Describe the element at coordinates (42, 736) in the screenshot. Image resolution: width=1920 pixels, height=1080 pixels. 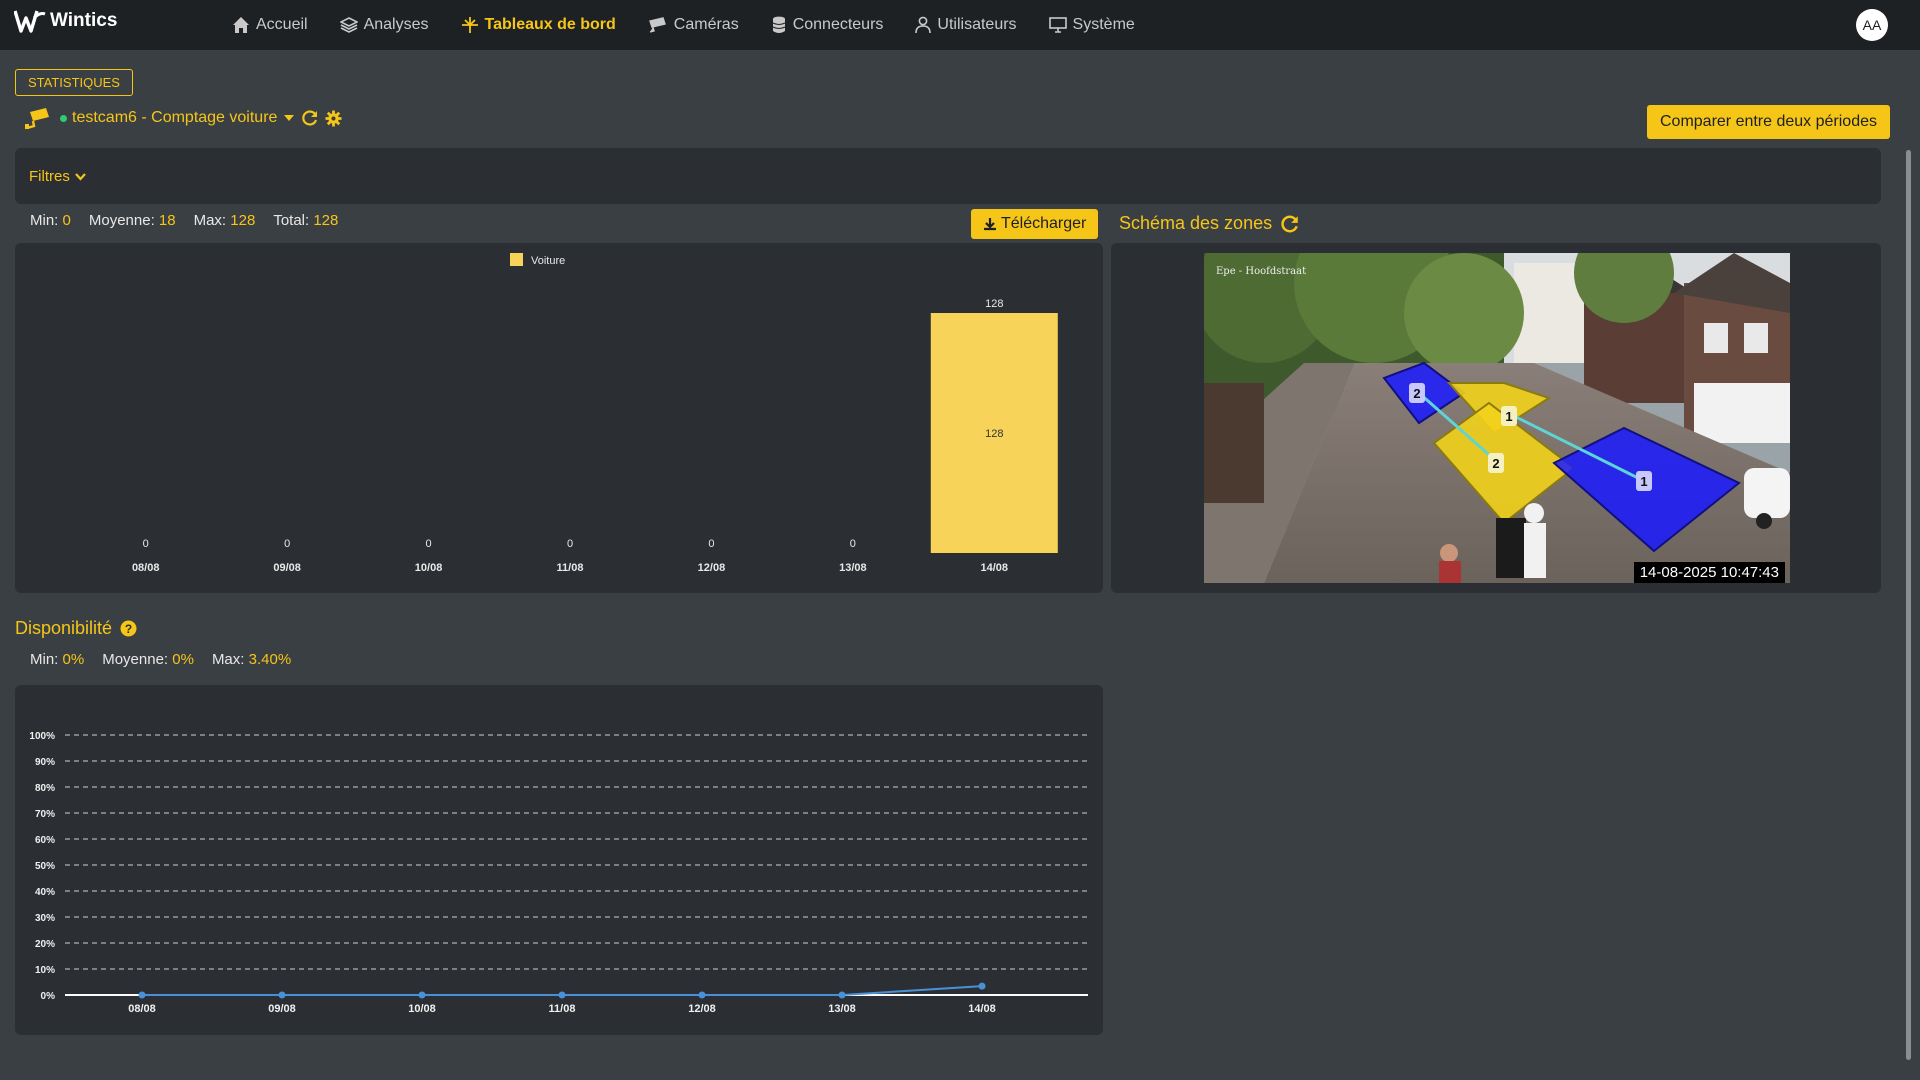
I see `y-tick-label: 100%` at that location.